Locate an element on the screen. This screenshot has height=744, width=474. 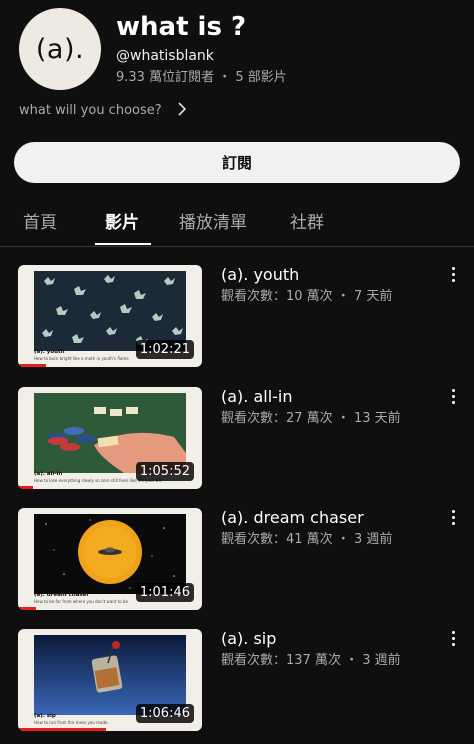
video-meta: 觀看次數：137 萬次 ・ 3 週前 is located at coordinates (311, 660).